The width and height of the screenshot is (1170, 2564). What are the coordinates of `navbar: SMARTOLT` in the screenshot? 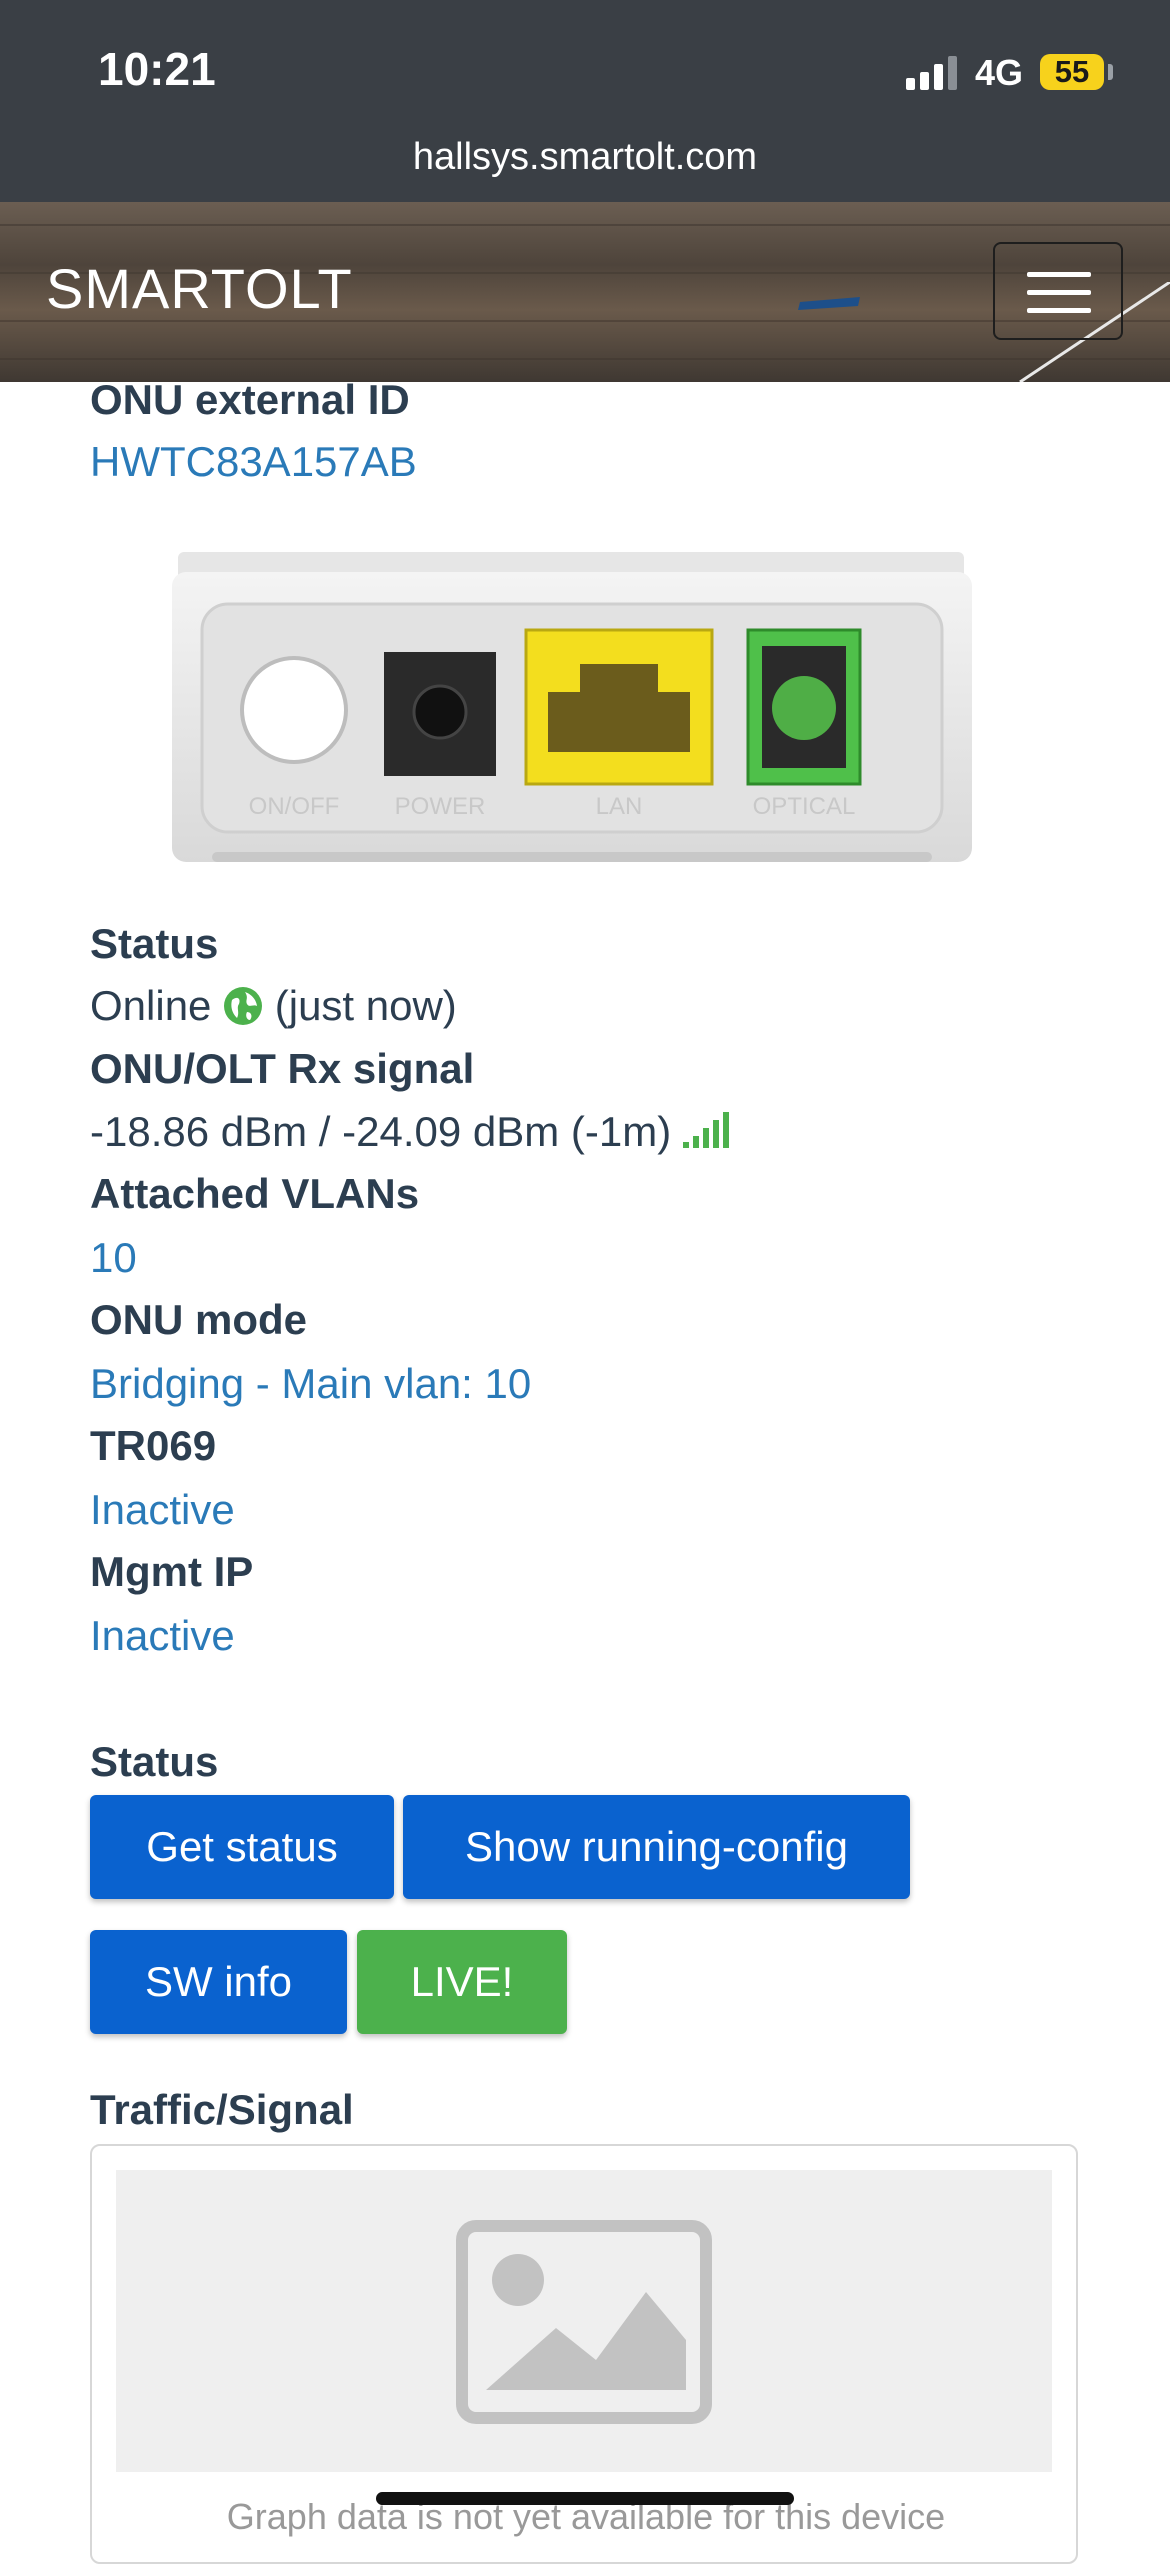 It's located at (585, 292).